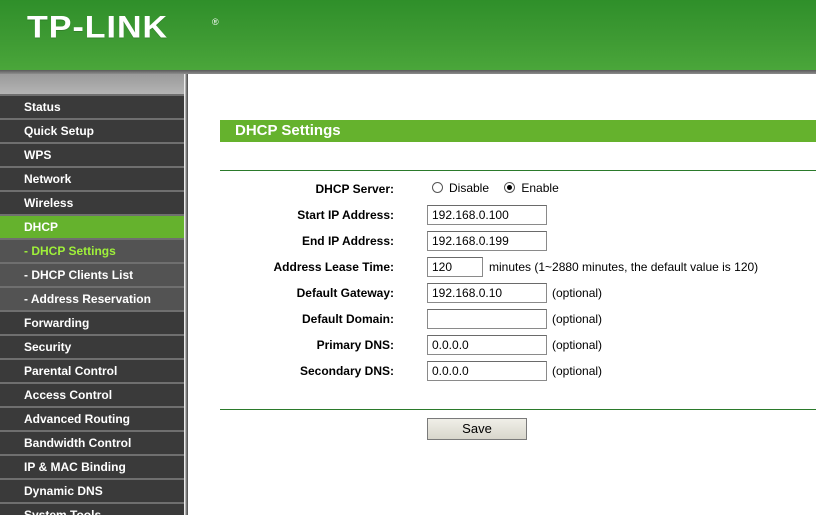 This screenshot has height=515, width=816. Describe the element at coordinates (92, 467) in the screenshot. I see `sidebar-item-ip-and-mac-binding: IP & MAC Binding` at that location.